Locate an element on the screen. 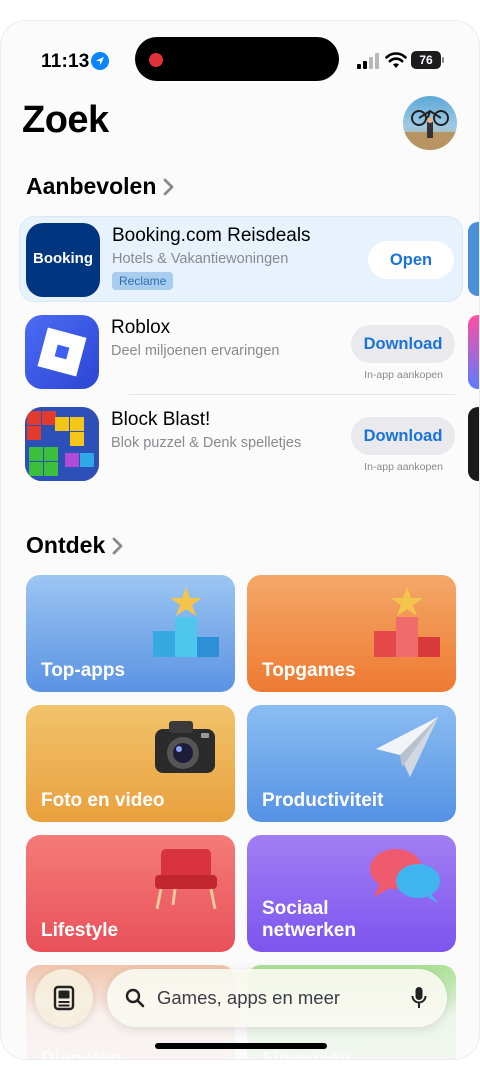  section-header-discover: Ontdek is located at coordinates (75, 545).